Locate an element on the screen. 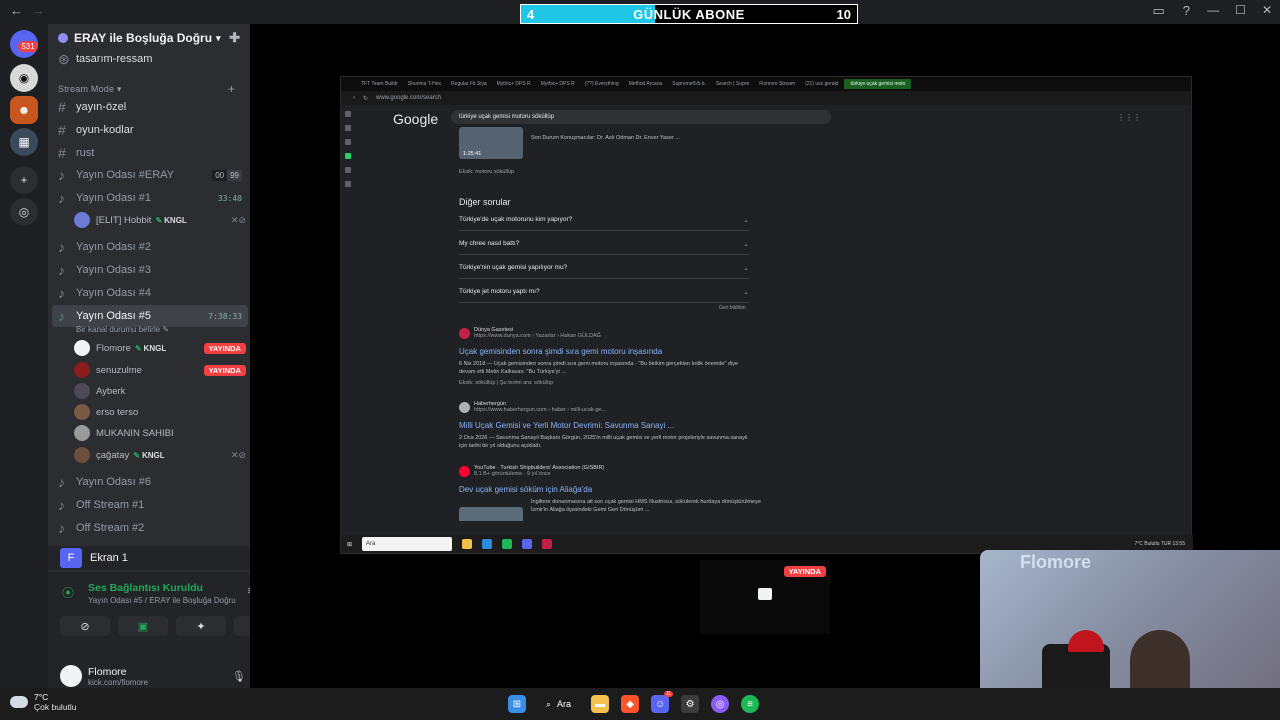  inbox-icon: ▭ is located at coordinates (1158, 11).